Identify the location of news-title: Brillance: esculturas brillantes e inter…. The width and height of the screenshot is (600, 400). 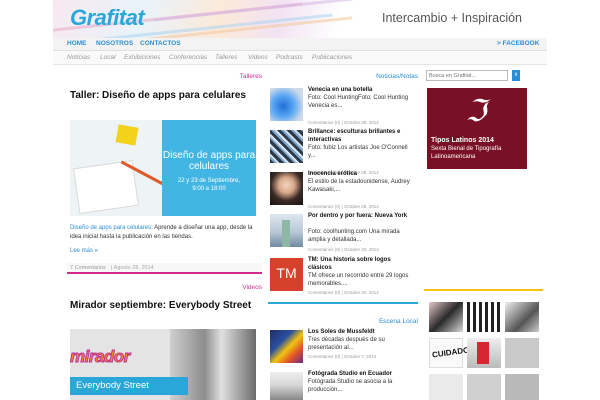
(361, 136).